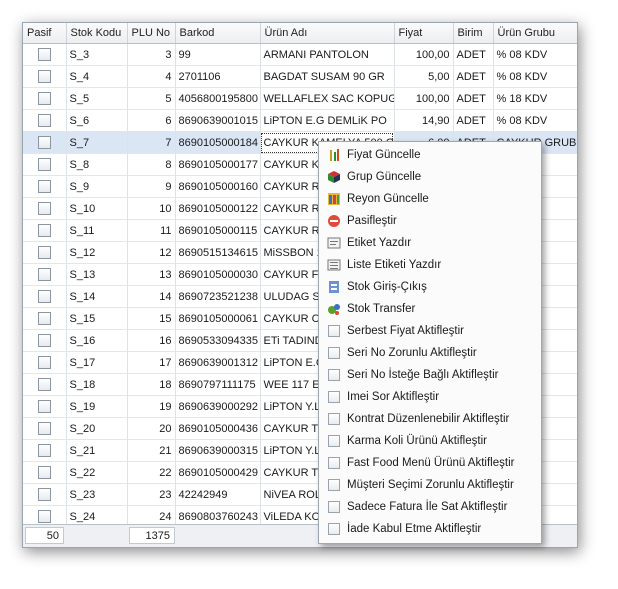 This screenshot has width=618, height=589. I want to click on urun-adi-cell: LiPTON E.G DEMLiK PO, so click(327, 120).